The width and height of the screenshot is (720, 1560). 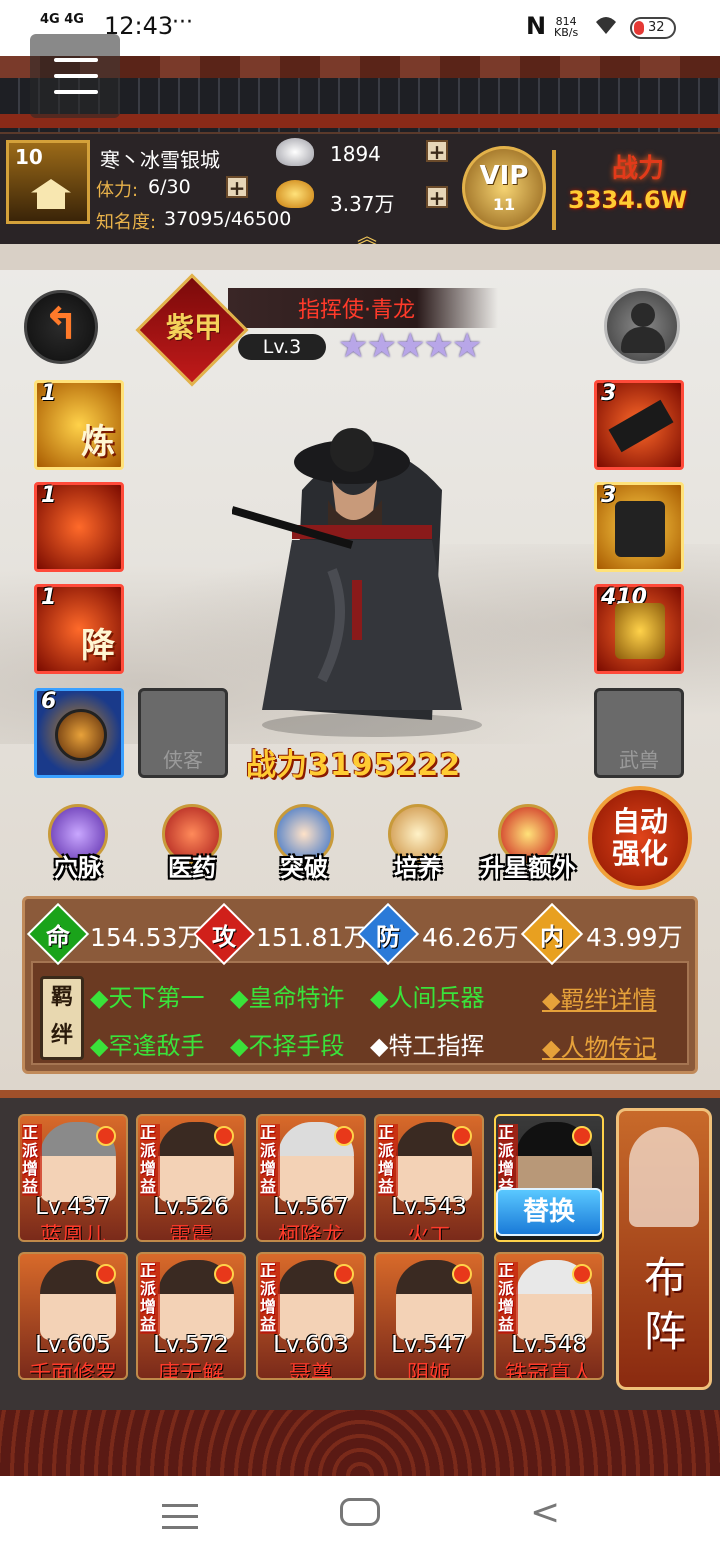 I want to click on token-slot: 410, so click(x=639, y=629).